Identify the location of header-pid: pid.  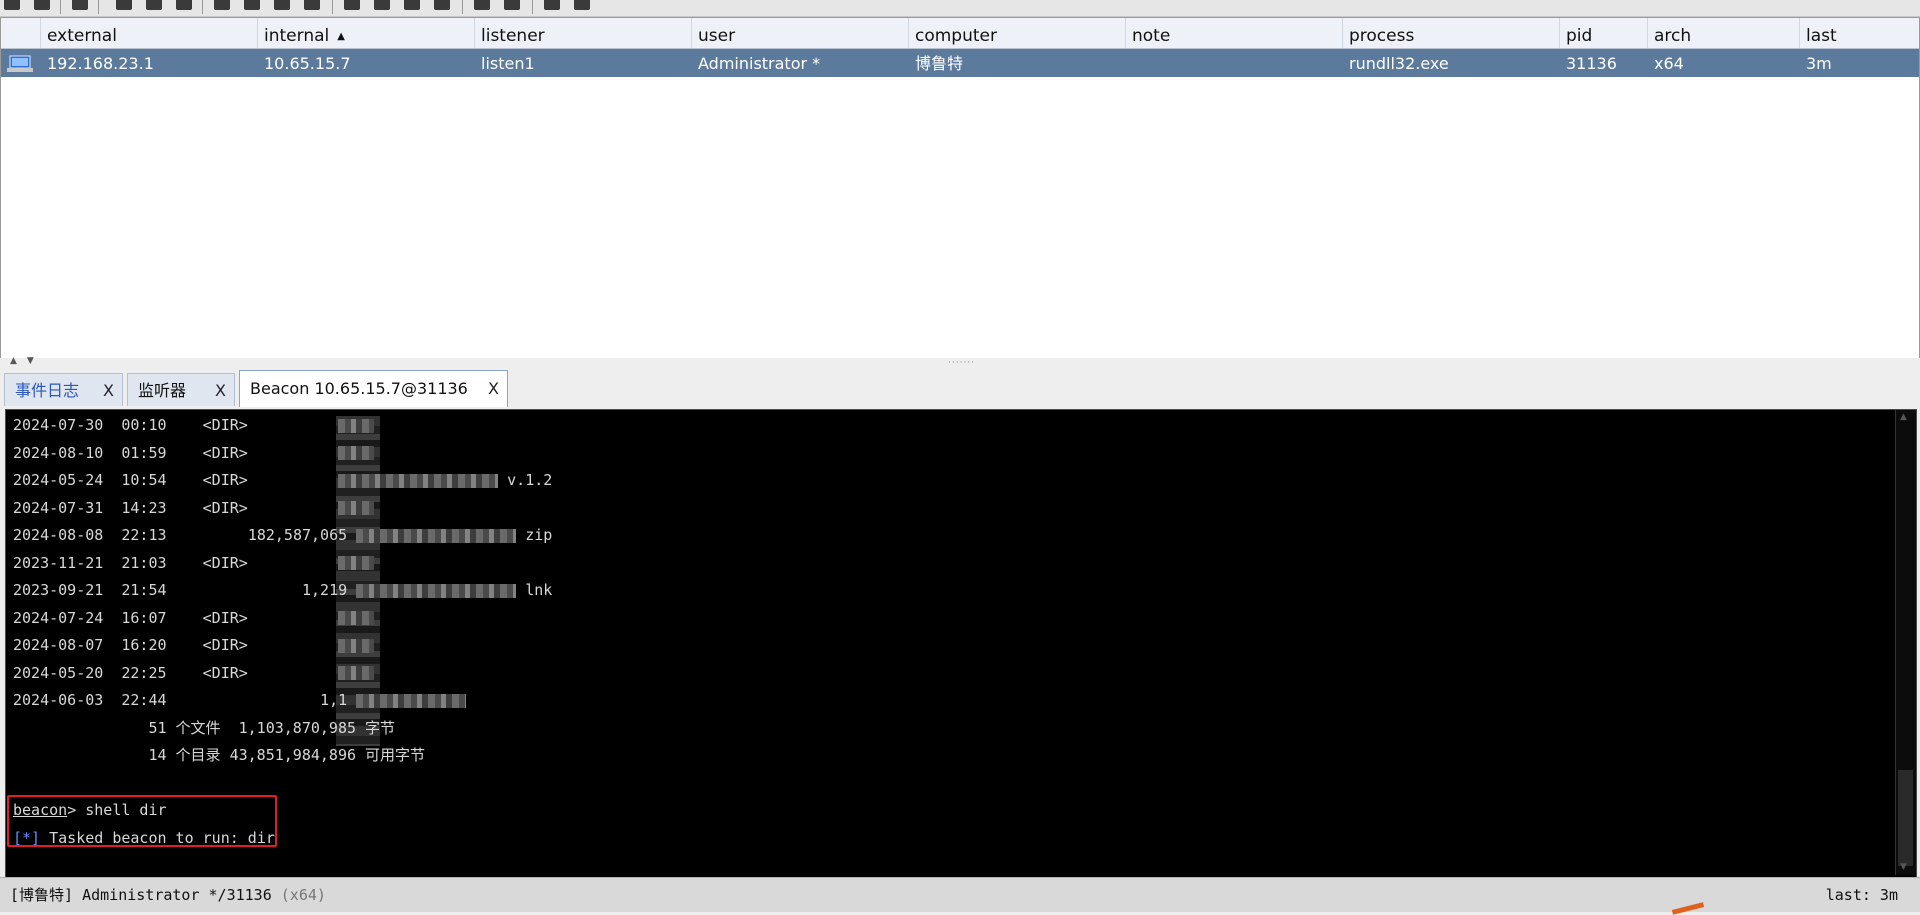
(1604, 33).